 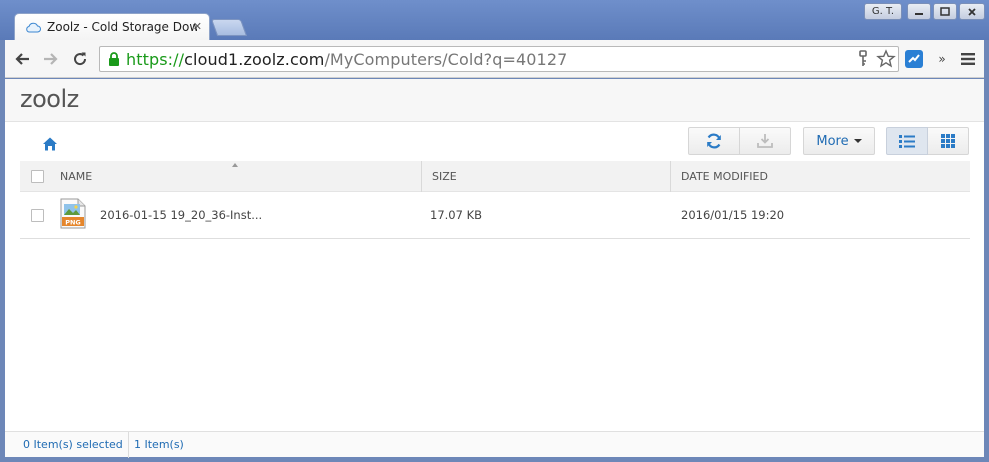 I want to click on key-icon, so click(x=863, y=59).